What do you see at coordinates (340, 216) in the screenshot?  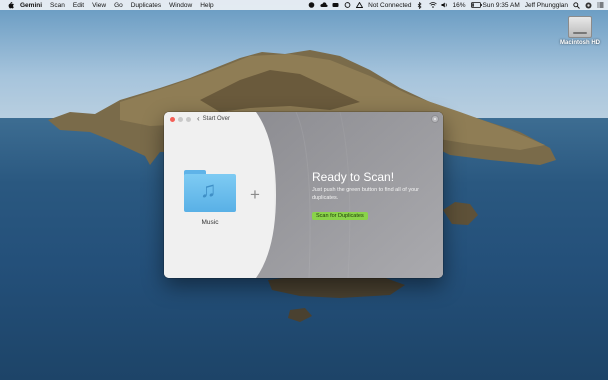 I see `scan-for-duplicates-button: Scan for Duplicates` at bounding box center [340, 216].